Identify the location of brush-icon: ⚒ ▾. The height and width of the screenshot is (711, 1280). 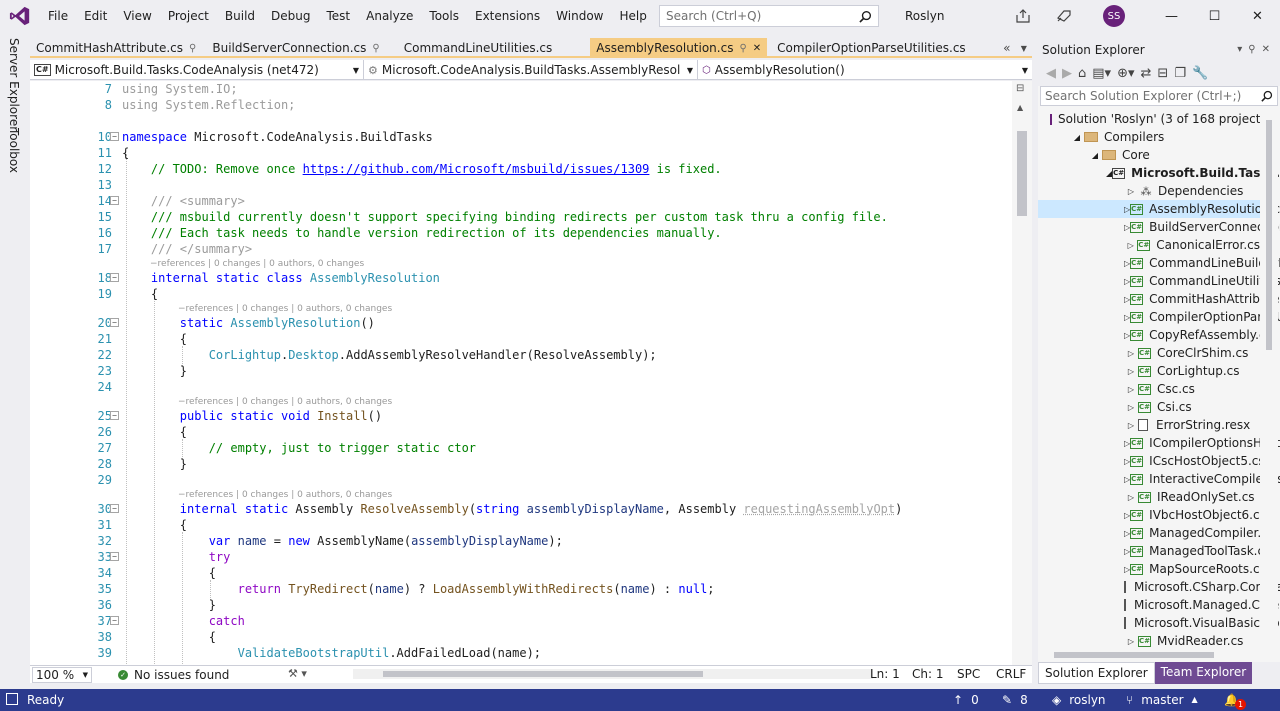
(297, 673).